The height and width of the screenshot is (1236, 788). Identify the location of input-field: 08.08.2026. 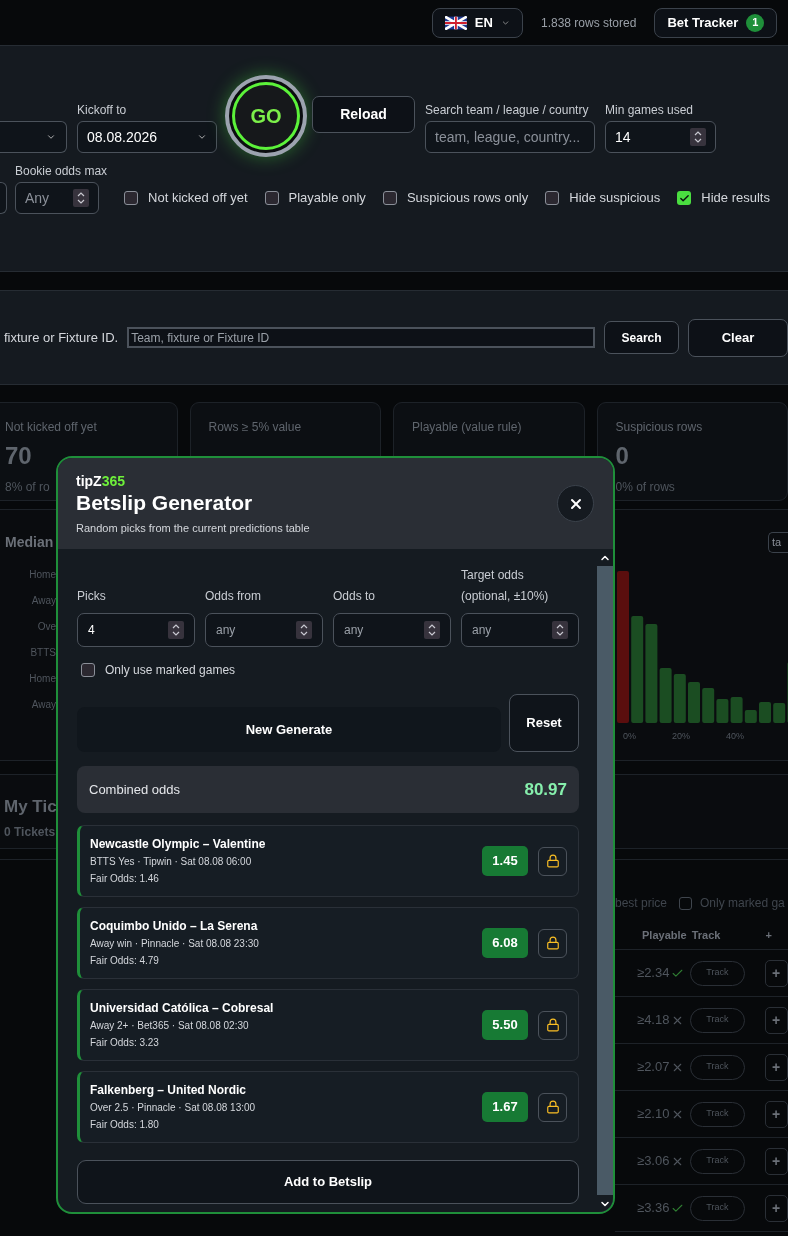
(147, 137).